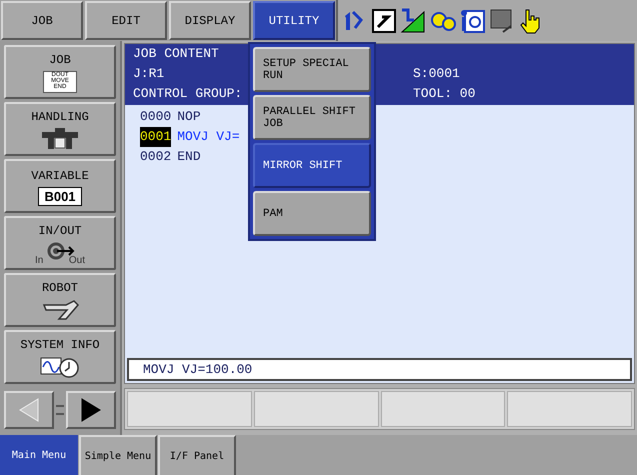 This screenshot has height=475, width=637. Describe the element at coordinates (156, 137) in the screenshot. I see `line-number: 0001` at that location.